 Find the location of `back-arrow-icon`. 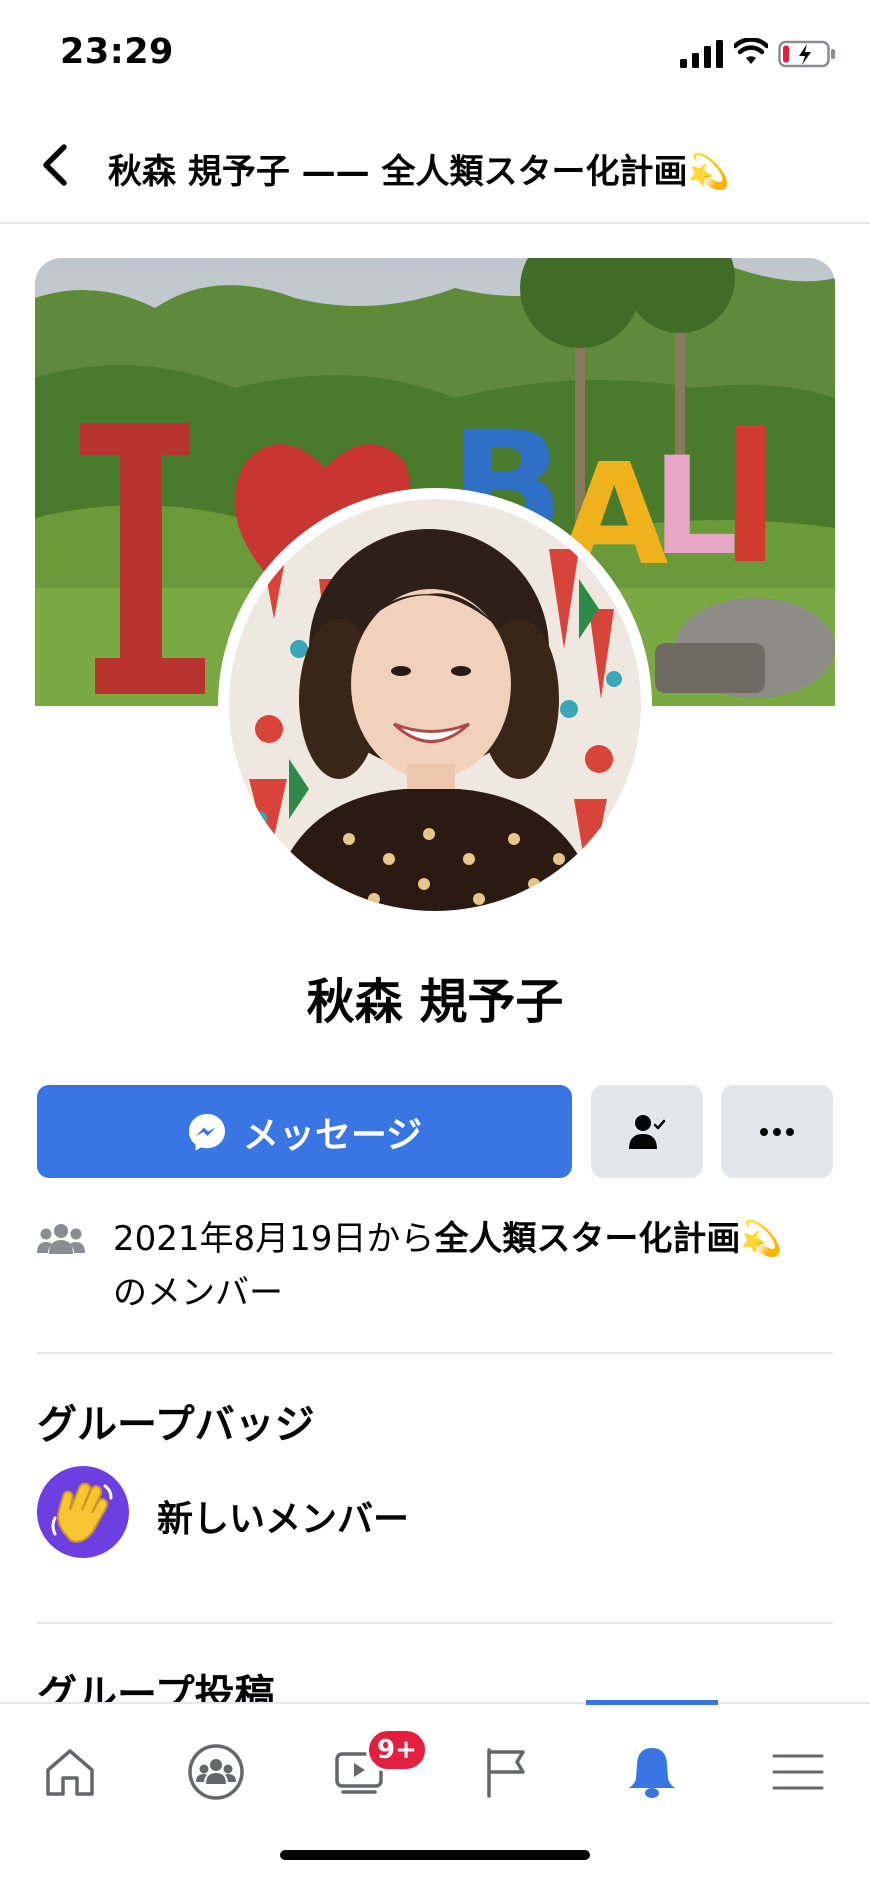

back-arrow-icon is located at coordinates (56, 165).